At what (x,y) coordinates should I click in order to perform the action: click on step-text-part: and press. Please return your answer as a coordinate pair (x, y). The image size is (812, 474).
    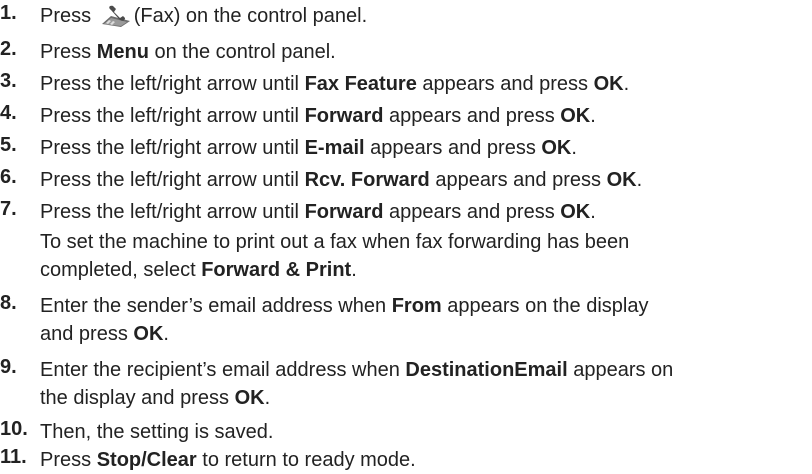
    Looking at the image, I should click on (87, 334).